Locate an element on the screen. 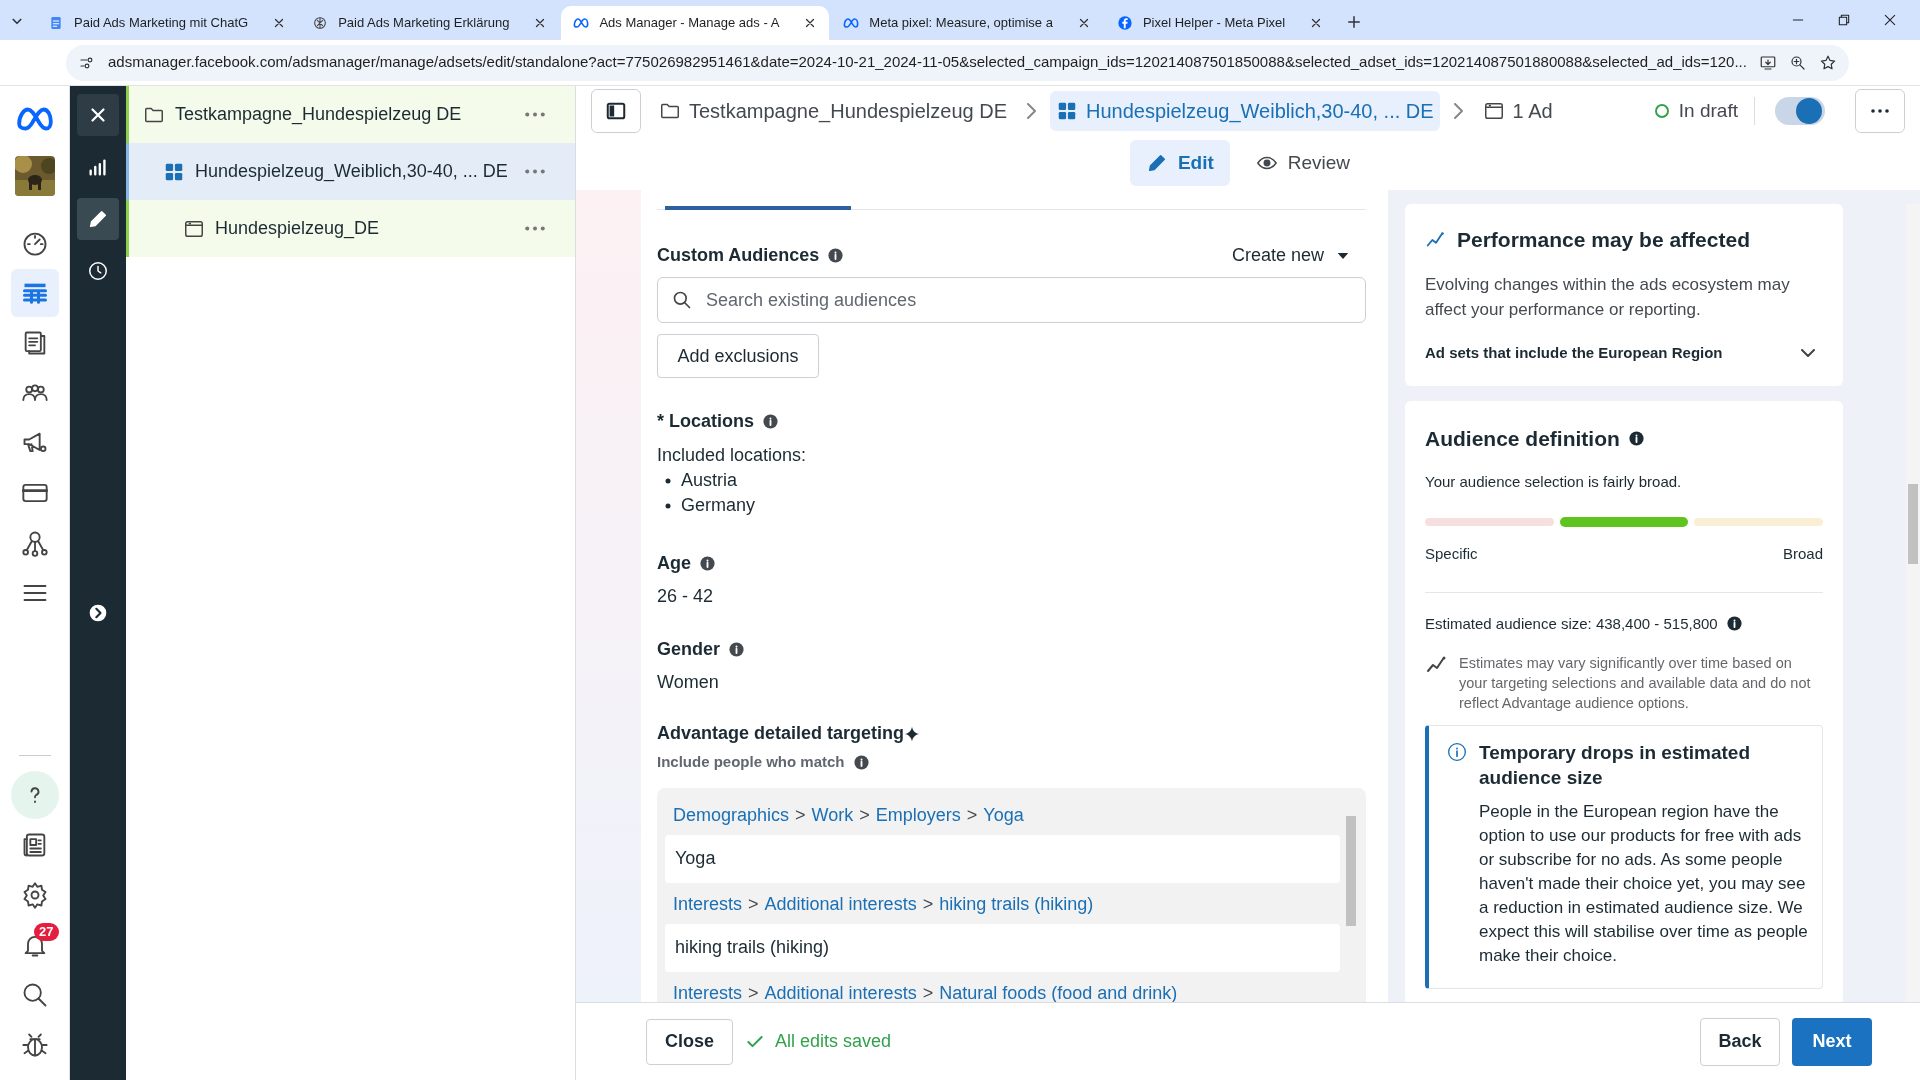  field-label: Gender is located at coordinates (689, 649).